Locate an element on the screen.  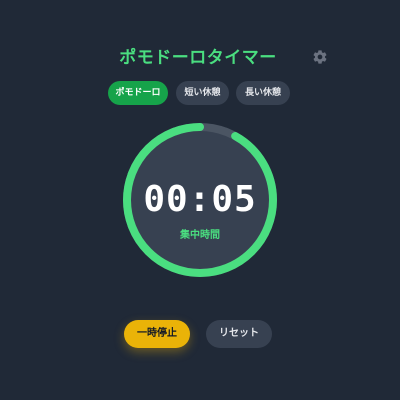
tab-short-break: 短い休憩 is located at coordinates (202, 93).